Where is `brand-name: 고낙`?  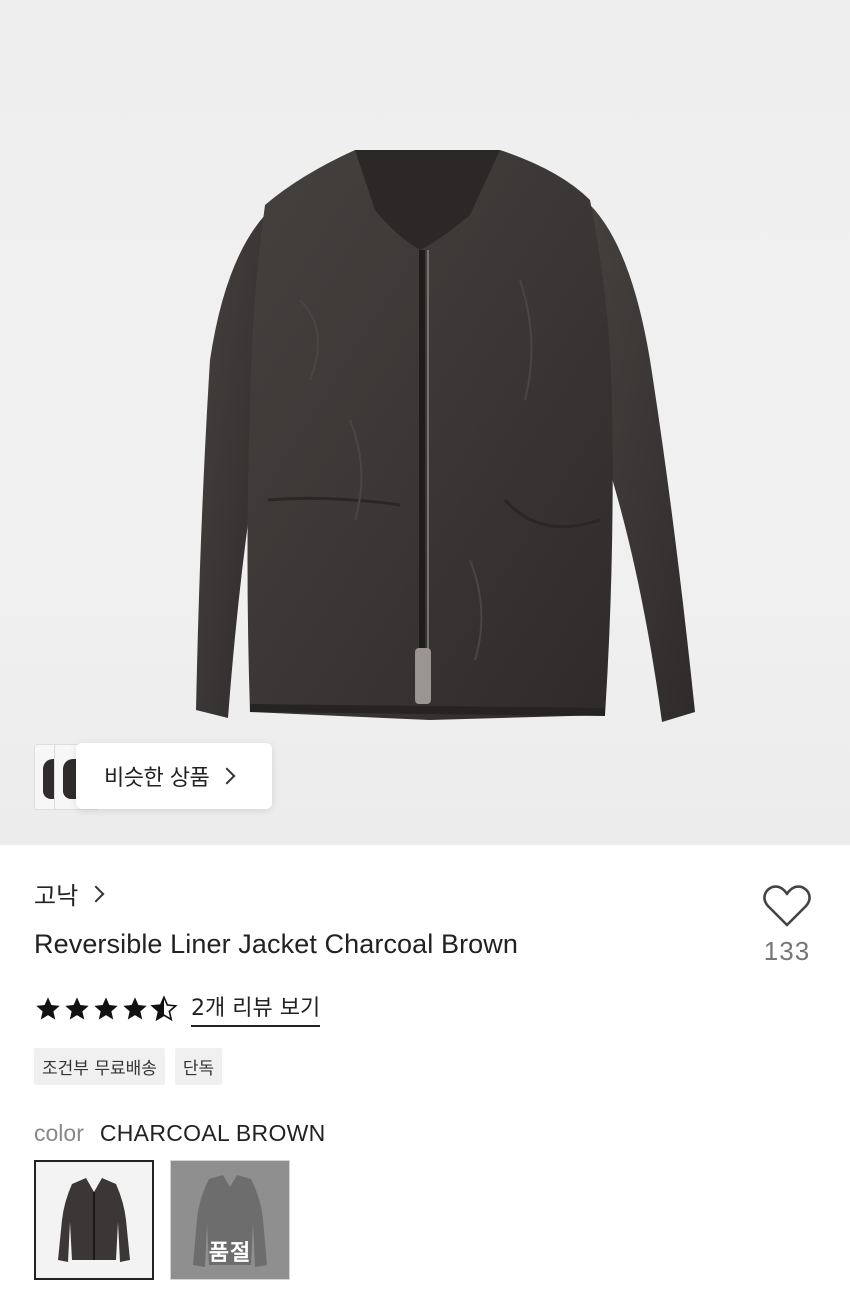
brand-name: 고낙 is located at coordinates (56, 896).